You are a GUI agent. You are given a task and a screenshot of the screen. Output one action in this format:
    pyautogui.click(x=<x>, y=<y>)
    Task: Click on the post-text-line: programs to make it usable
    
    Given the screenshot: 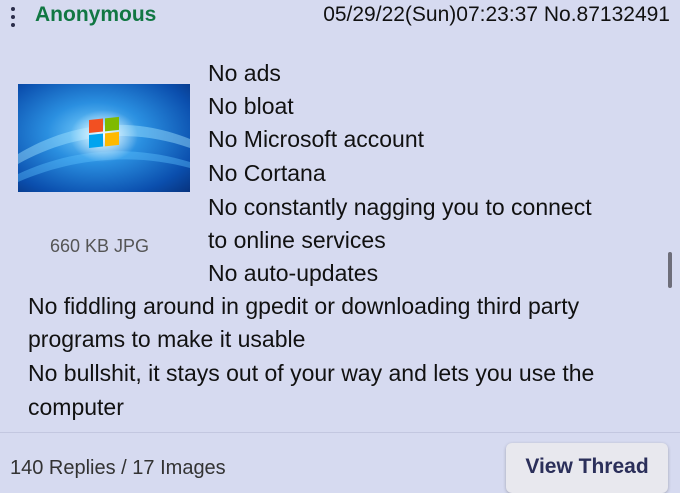 What is the action you would take?
    pyautogui.click(x=167, y=339)
    